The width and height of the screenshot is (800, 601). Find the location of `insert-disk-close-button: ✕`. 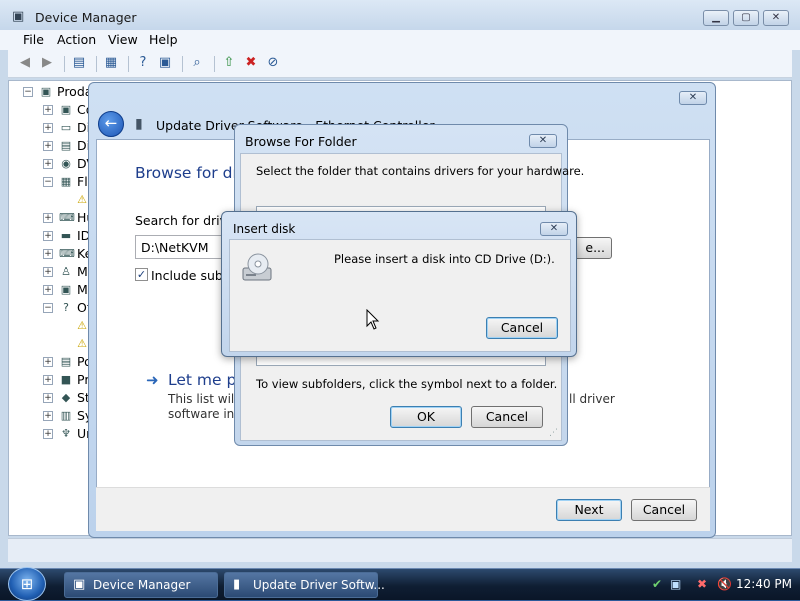

insert-disk-close-button: ✕ is located at coordinates (554, 229).